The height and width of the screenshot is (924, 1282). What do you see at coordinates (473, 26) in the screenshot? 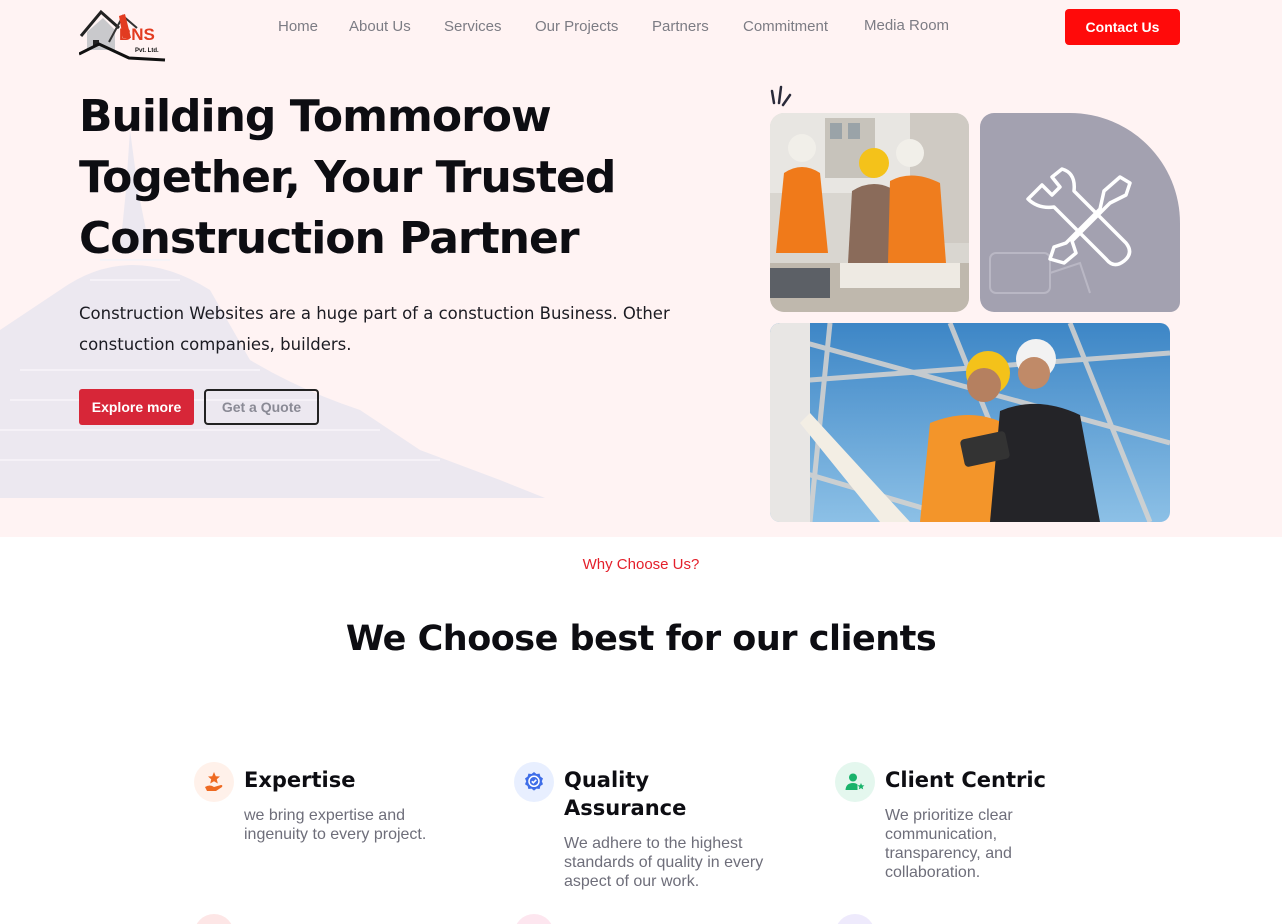
I see `nav-services: Services` at bounding box center [473, 26].